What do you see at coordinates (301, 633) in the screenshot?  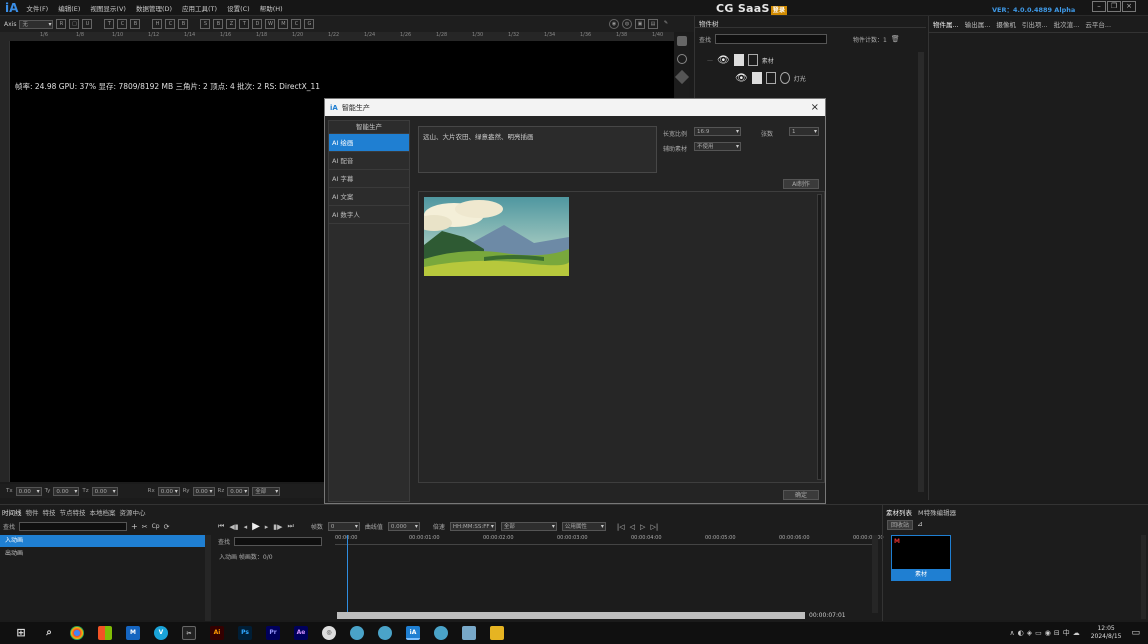 I see `aftereffects-icon: Ae` at bounding box center [301, 633].